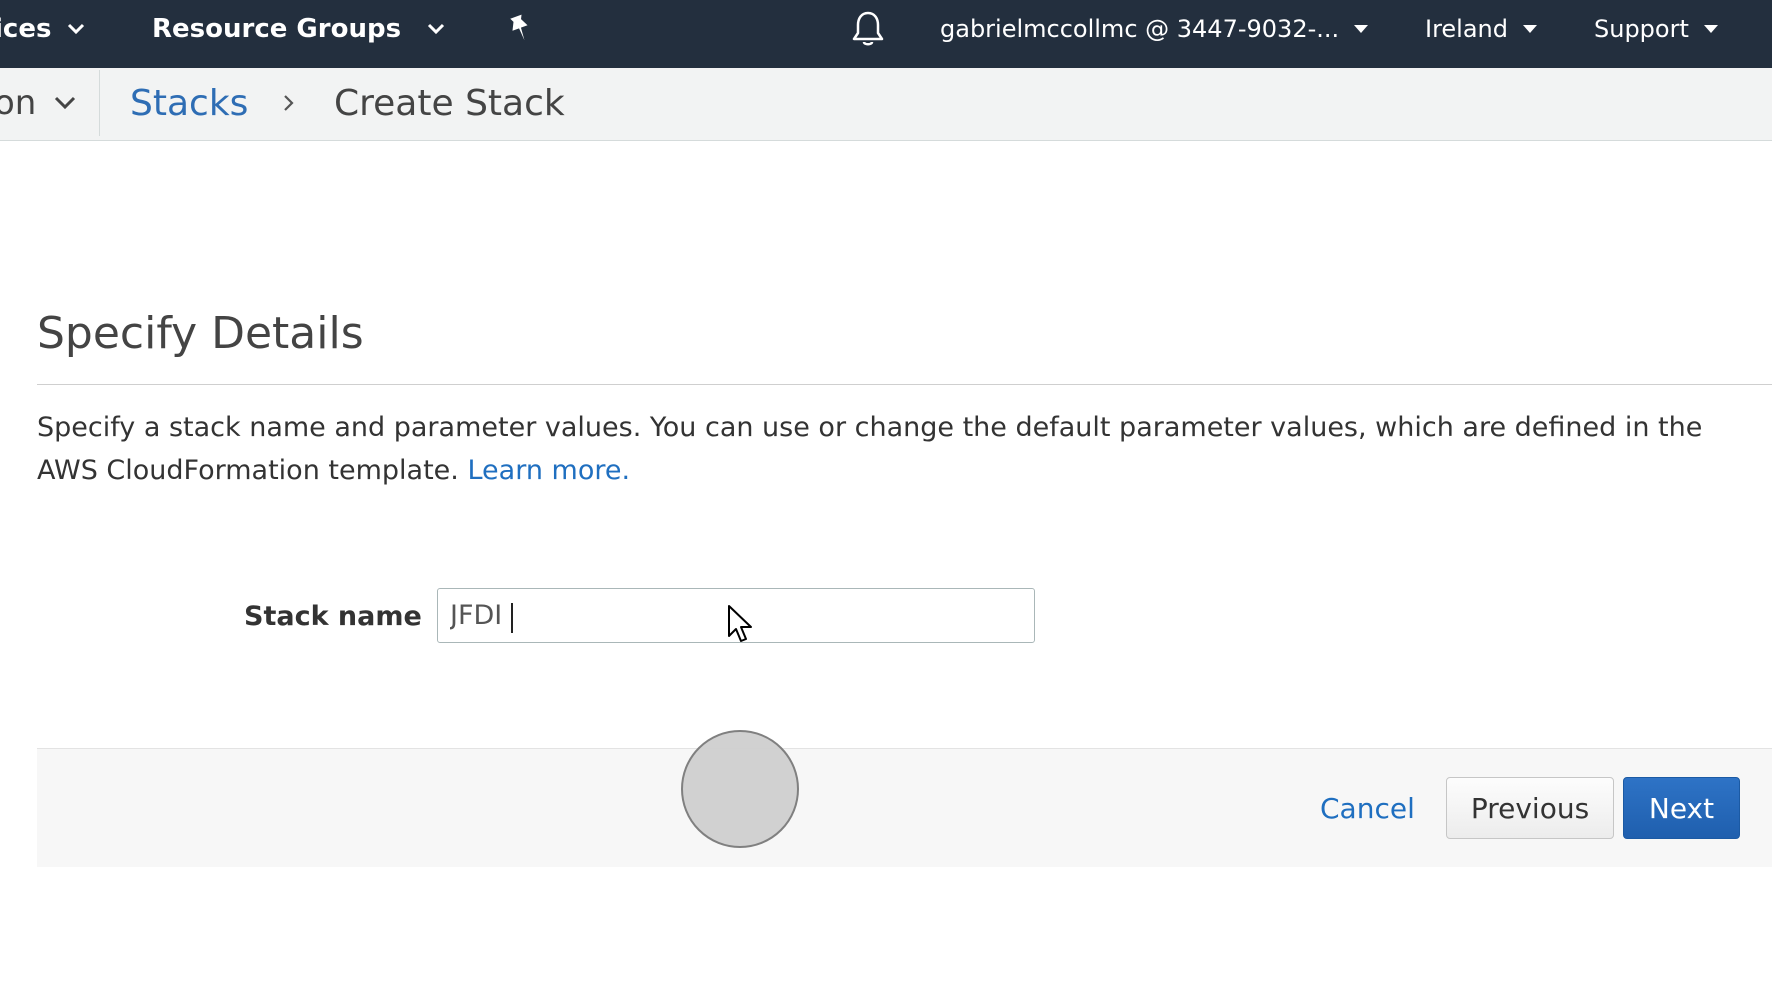  I want to click on resource-groups-menu: Resource Groups, so click(298, 29).